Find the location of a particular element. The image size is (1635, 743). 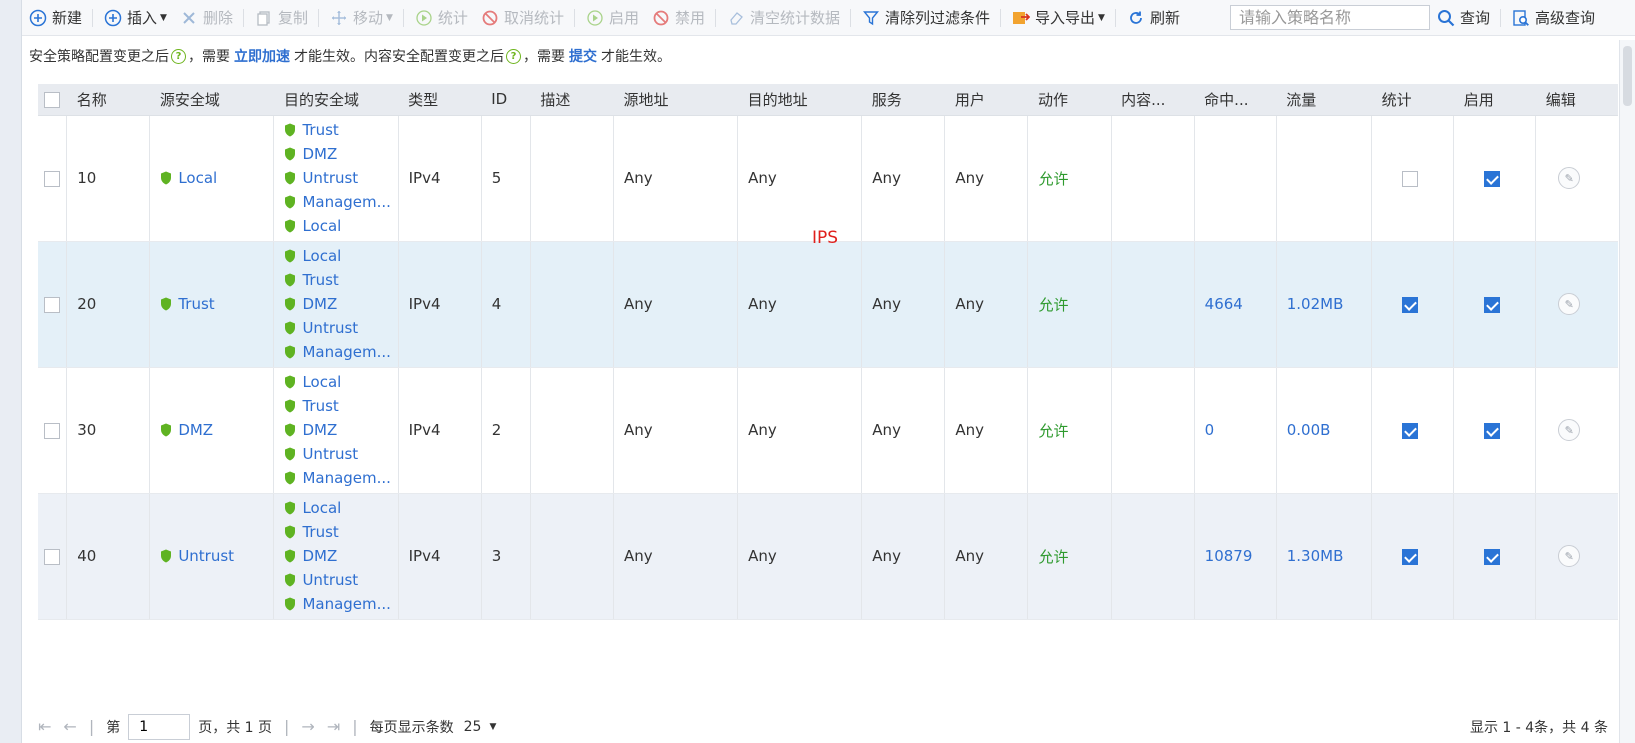

vertical-scrollbar is located at coordinates (1627, 391).